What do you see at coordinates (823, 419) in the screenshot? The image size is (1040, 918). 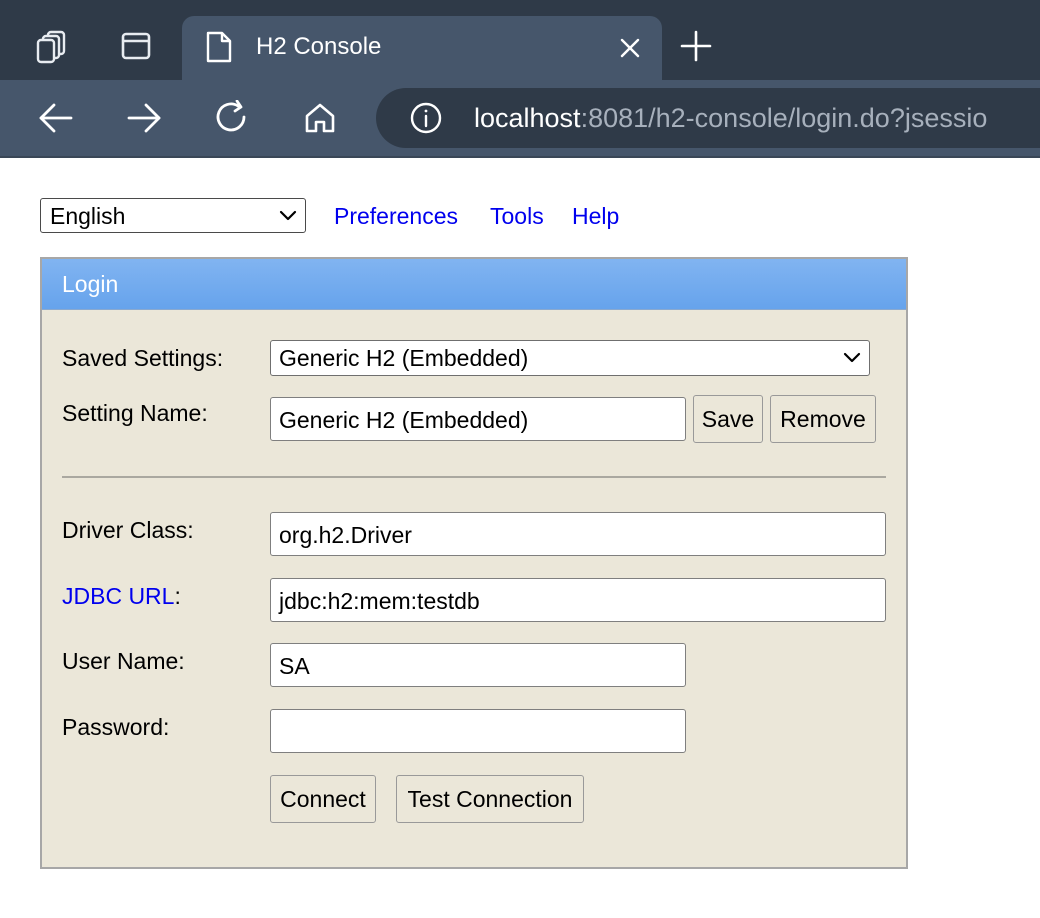 I see `remove-button: Remove` at bounding box center [823, 419].